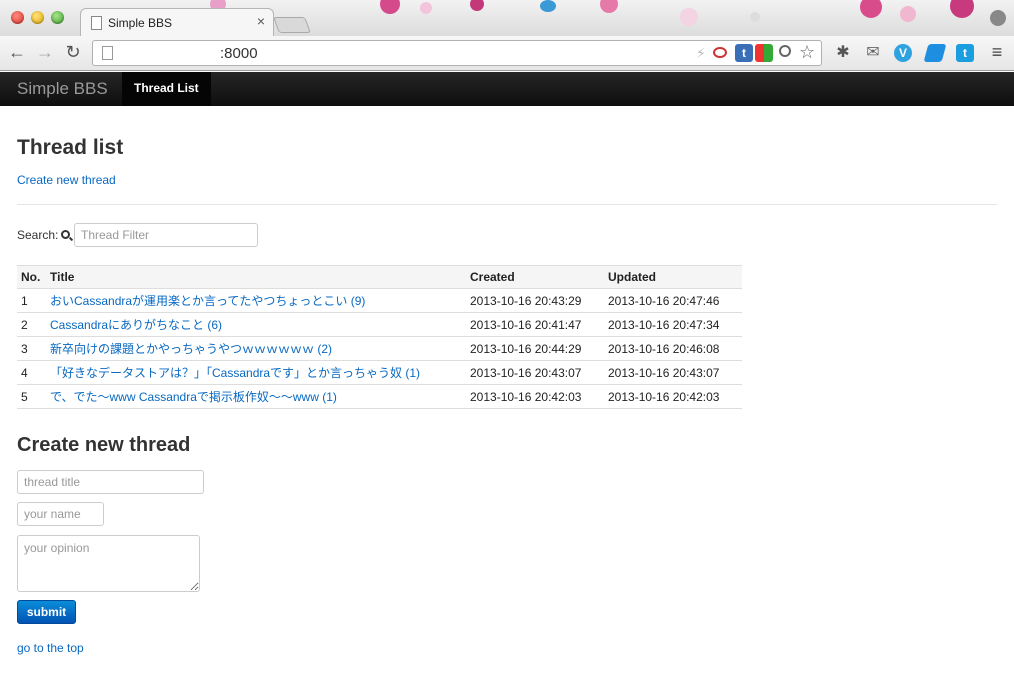 Image resolution: width=1014 pixels, height=692 pixels. Describe the element at coordinates (136, 325) in the screenshot. I see `thread-link: Cassandraにありがちなこと (6)` at that location.